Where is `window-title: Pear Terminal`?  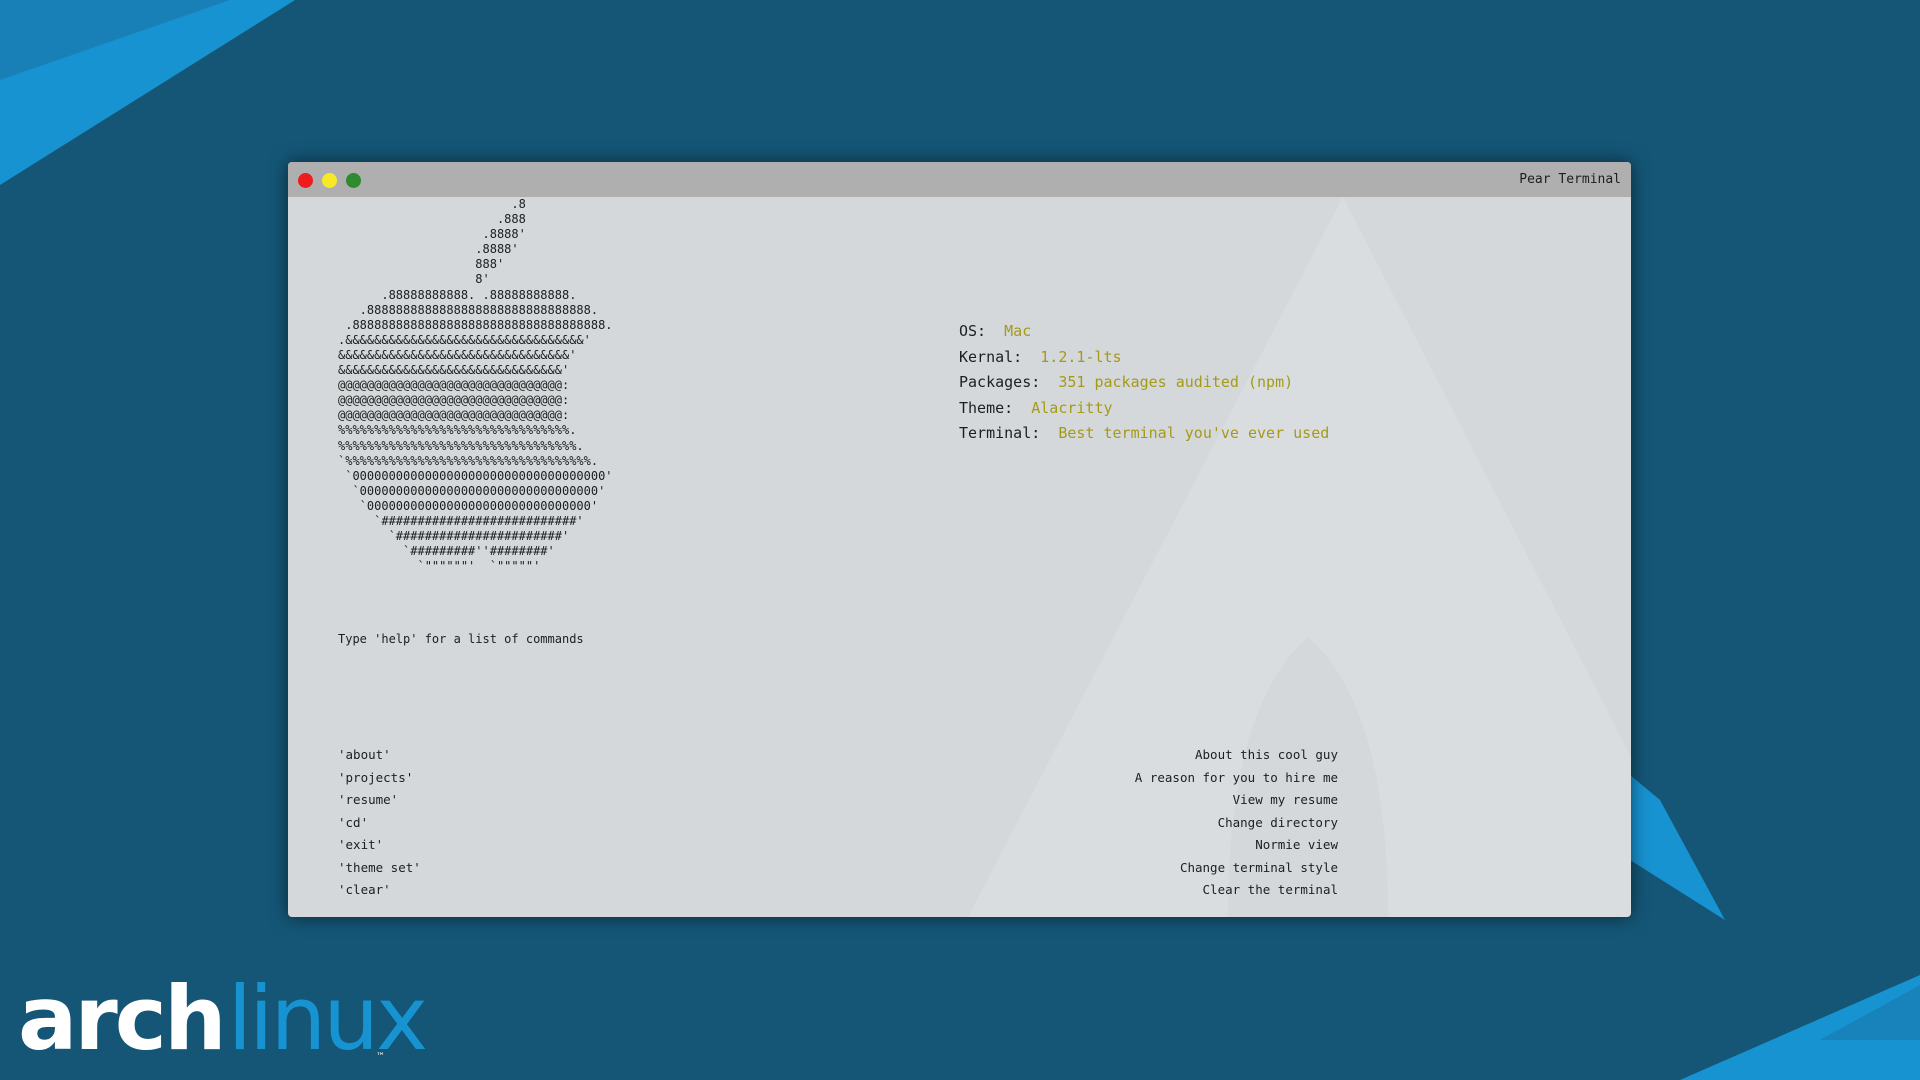
window-title: Pear Terminal is located at coordinates (1570, 179).